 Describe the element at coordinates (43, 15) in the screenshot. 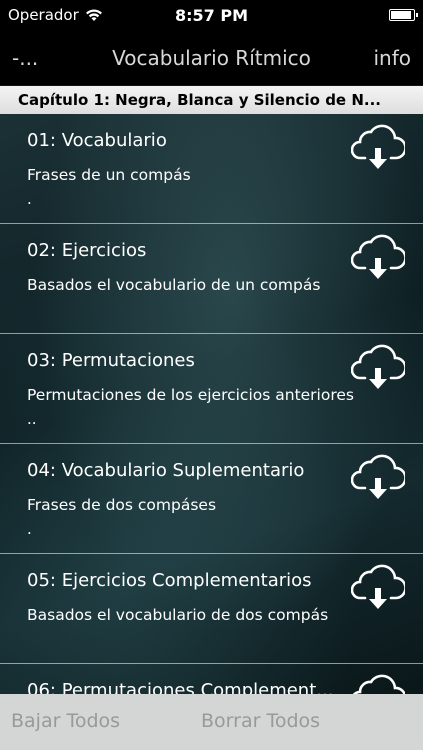

I see `carrier-label: Operador` at that location.